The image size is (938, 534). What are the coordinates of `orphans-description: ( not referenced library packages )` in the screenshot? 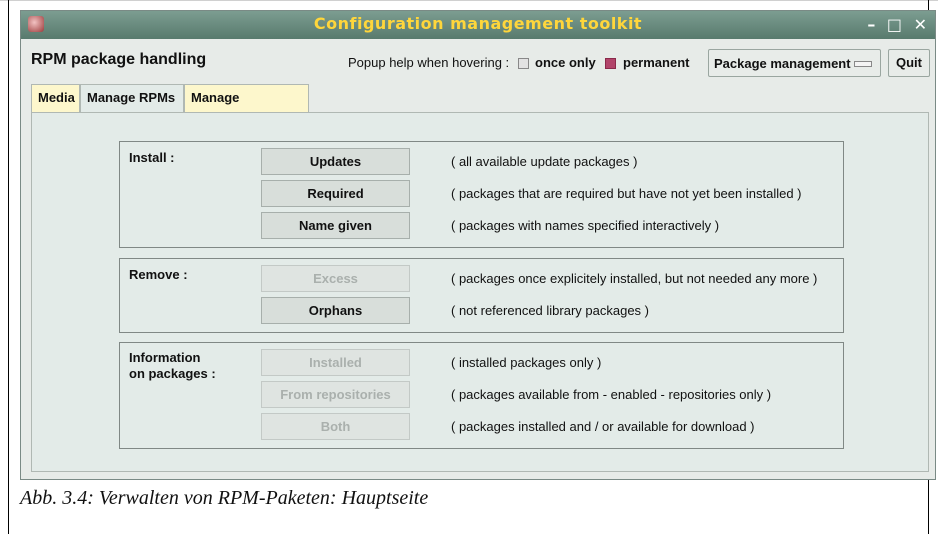 It's located at (550, 310).